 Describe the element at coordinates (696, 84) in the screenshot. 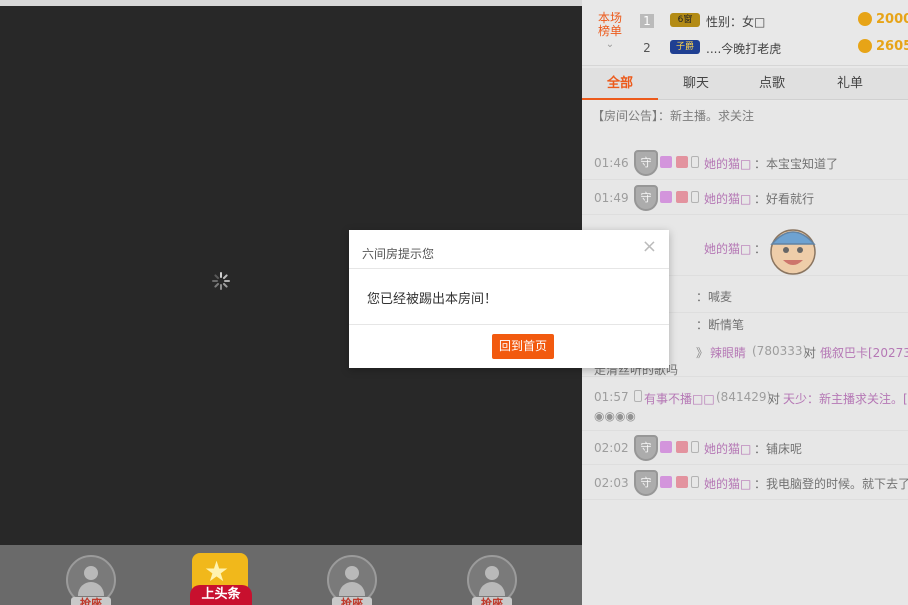

I see `tab-chat: 聊天` at that location.